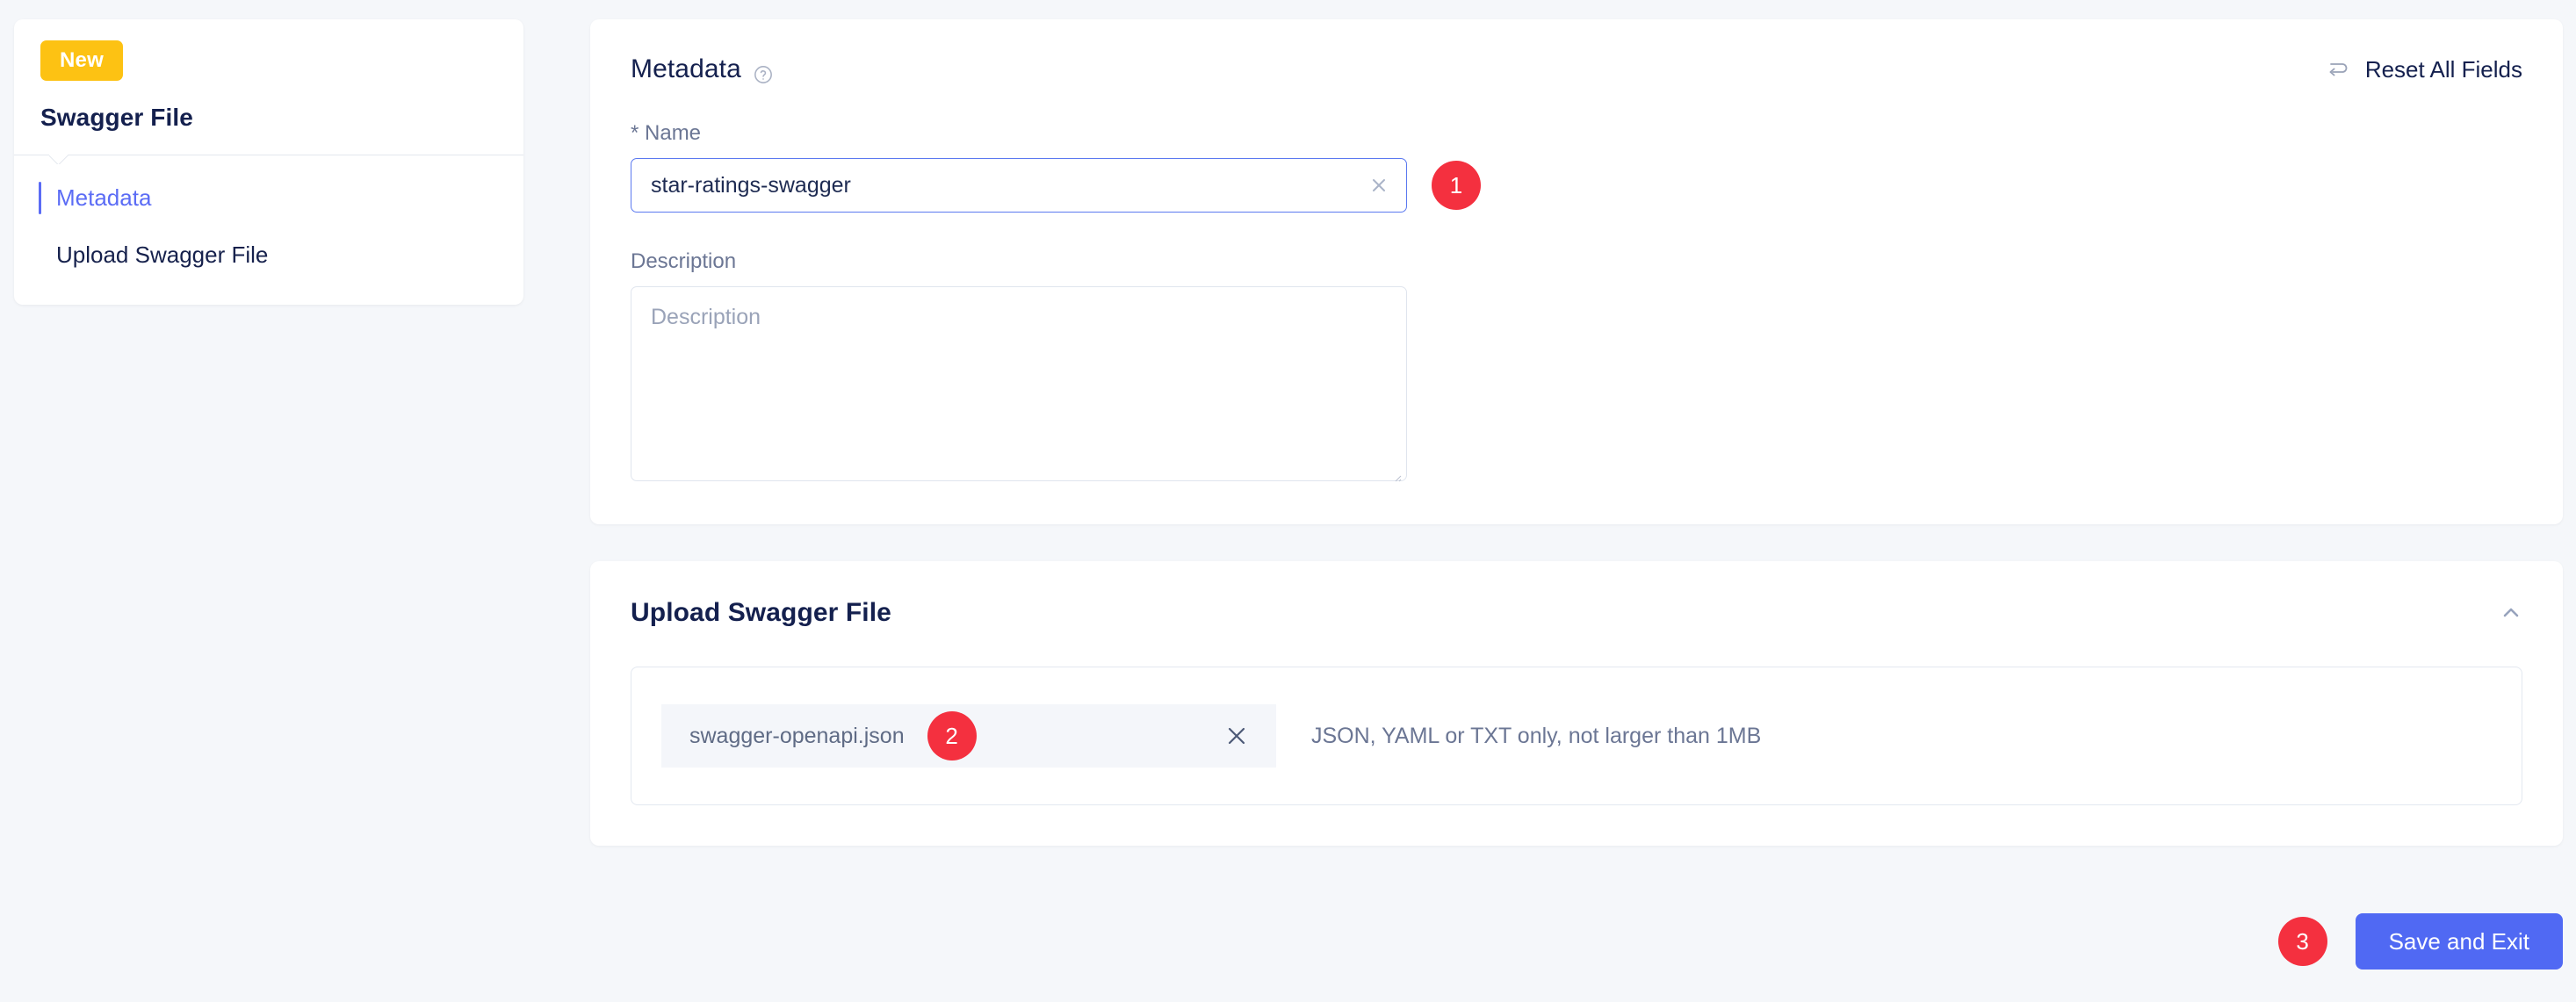 The height and width of the screenshot is (1002, 2576). I want to click on uploaded-file-chip: swagger-openapi.json 2, so click(968, 736).